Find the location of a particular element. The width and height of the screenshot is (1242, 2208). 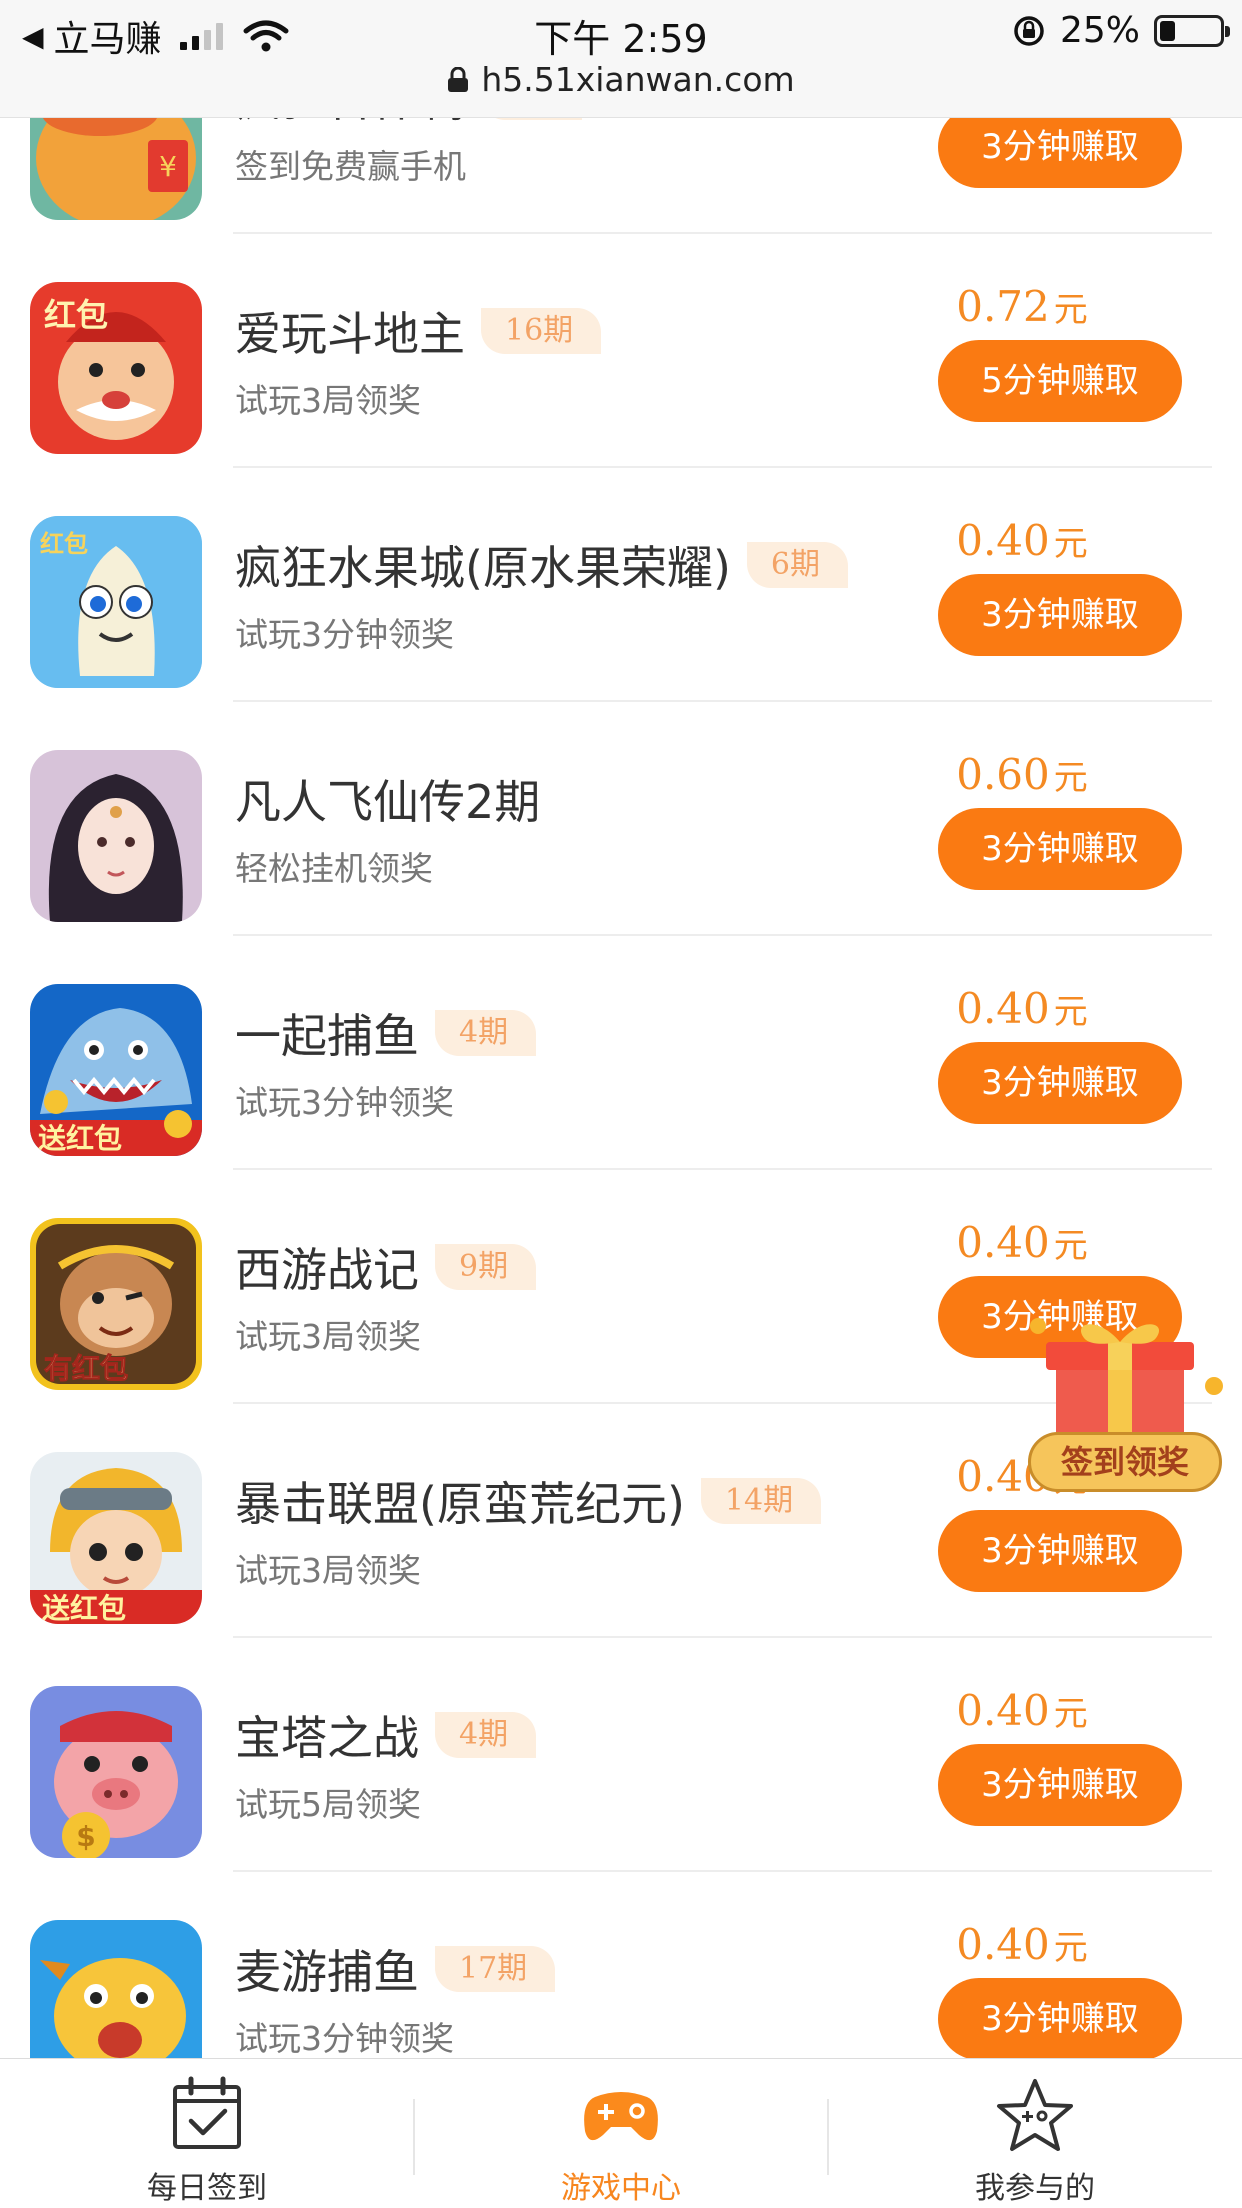

game-description: 轻松挂机领奖 is located at coordinates (334, 868).